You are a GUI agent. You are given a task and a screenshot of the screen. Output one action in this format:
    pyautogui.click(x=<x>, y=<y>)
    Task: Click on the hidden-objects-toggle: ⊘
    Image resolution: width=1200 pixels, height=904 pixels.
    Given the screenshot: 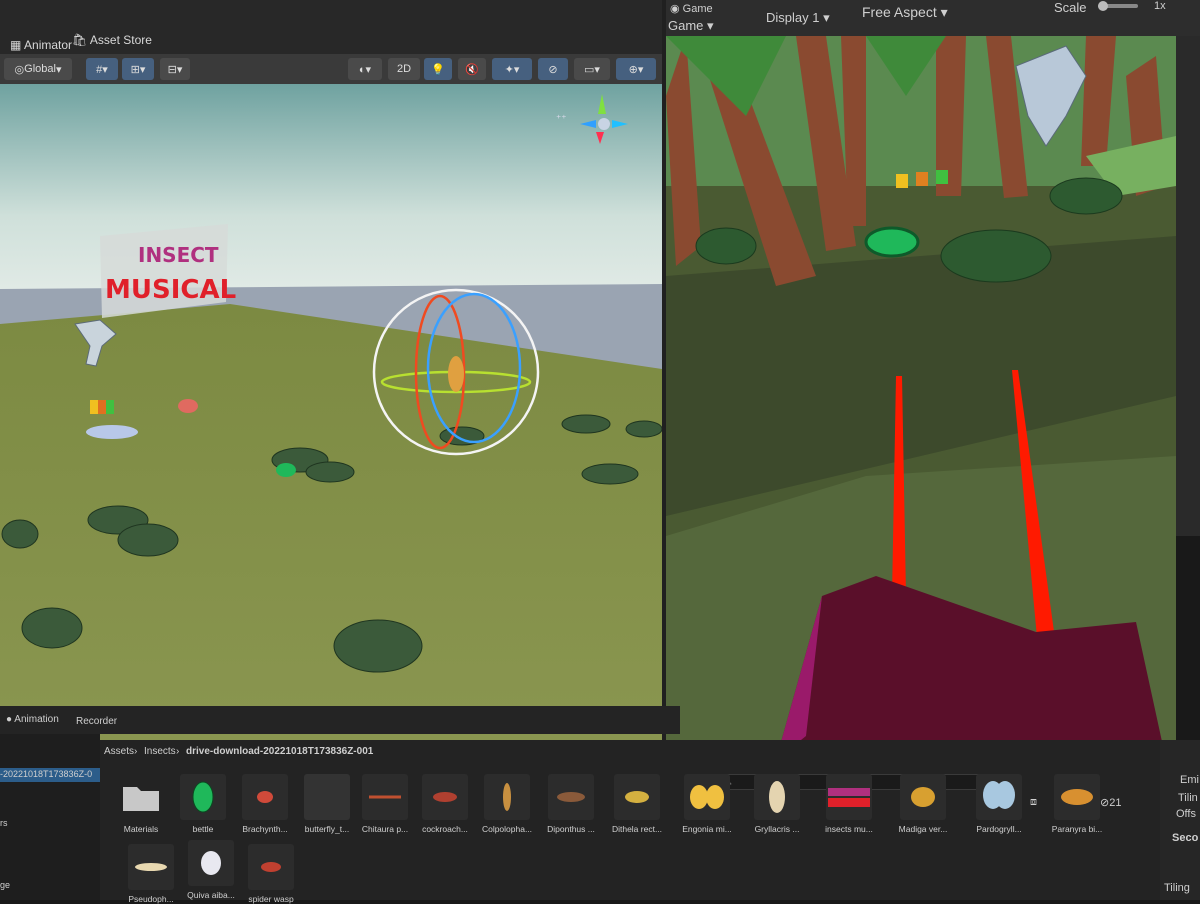 What is the action you would take?
    pyautogui.click(x=553, y=69)
    